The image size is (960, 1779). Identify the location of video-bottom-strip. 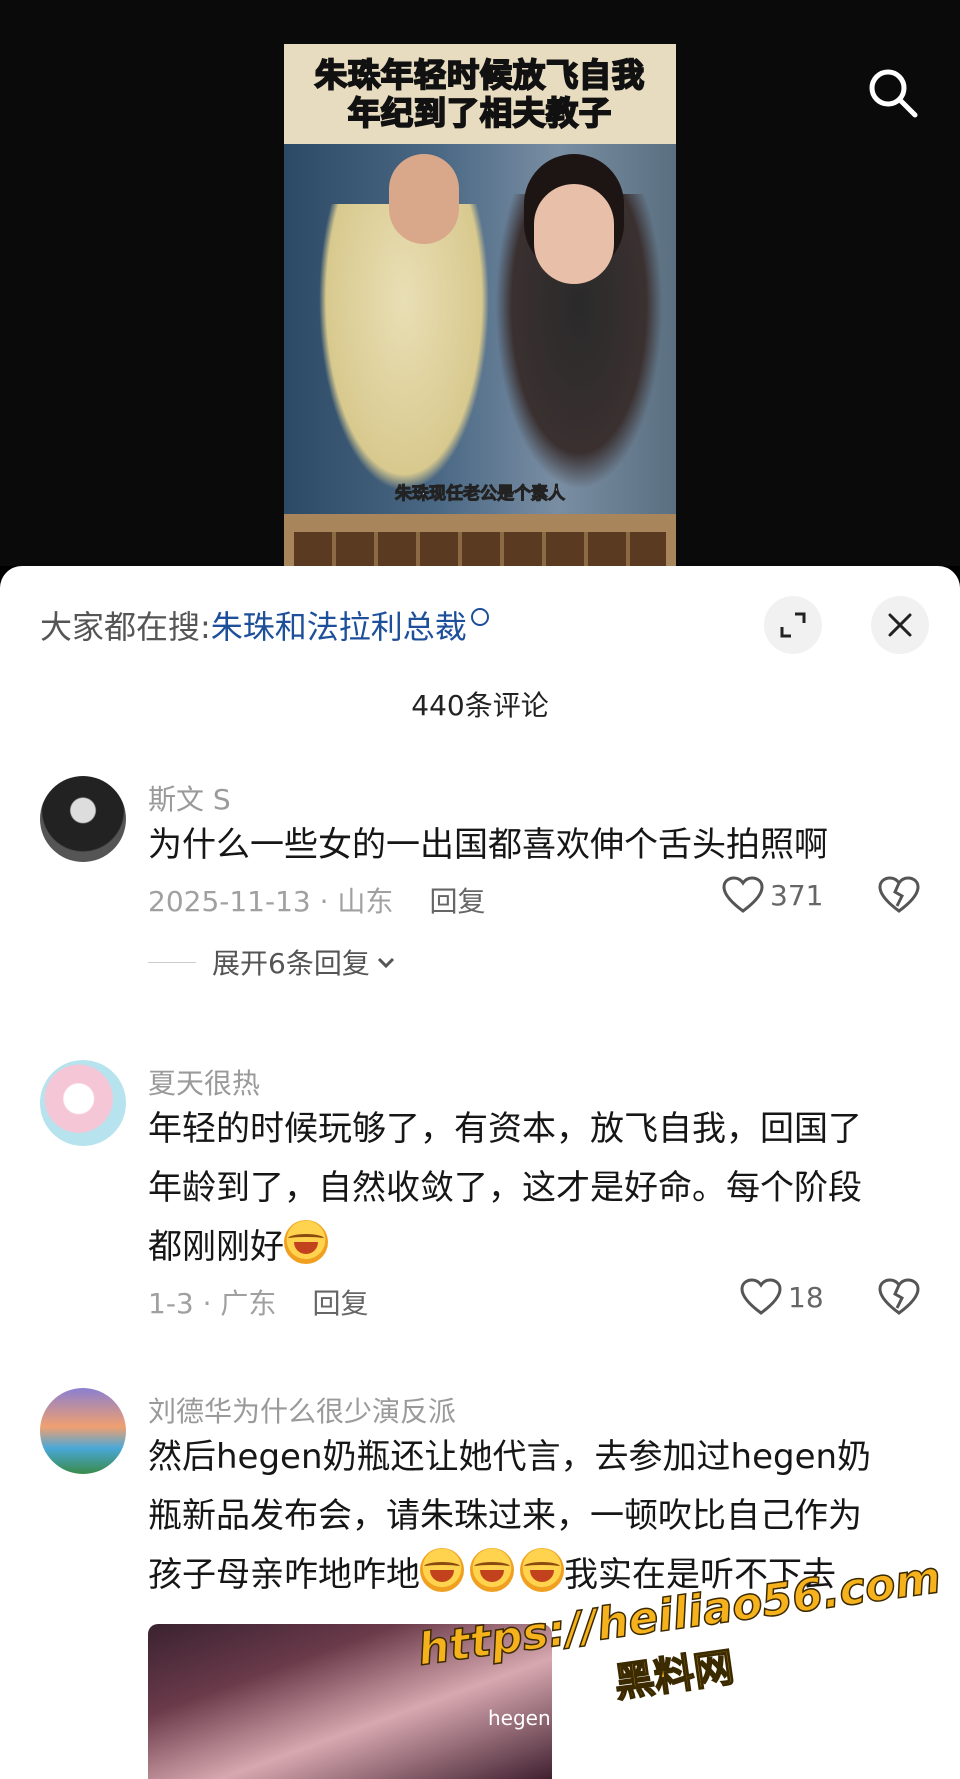
(480, 540).